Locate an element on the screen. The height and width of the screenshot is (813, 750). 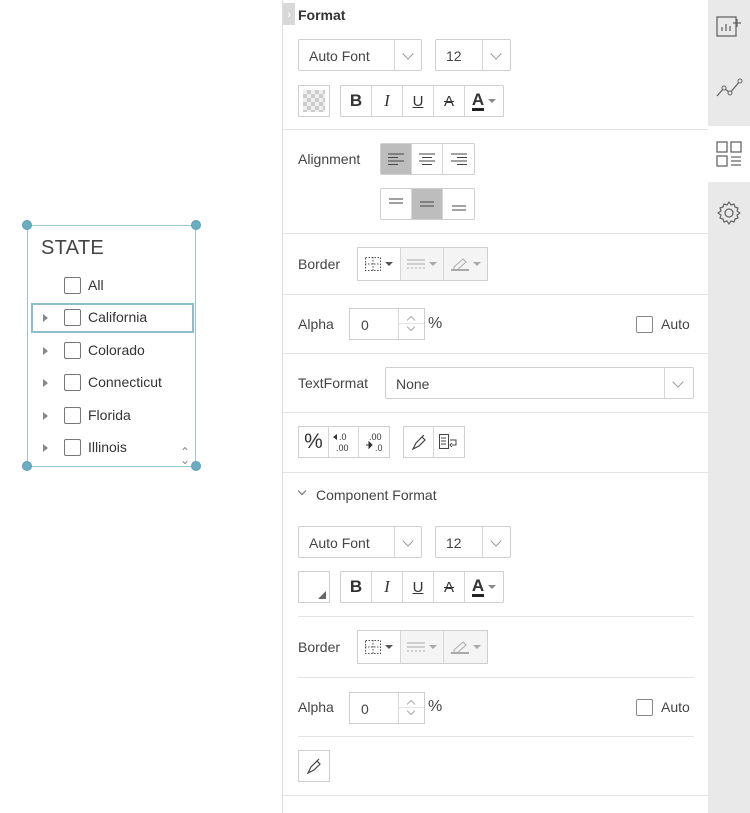
alpha-spinner: 0 is located at coordinates (387, 324).